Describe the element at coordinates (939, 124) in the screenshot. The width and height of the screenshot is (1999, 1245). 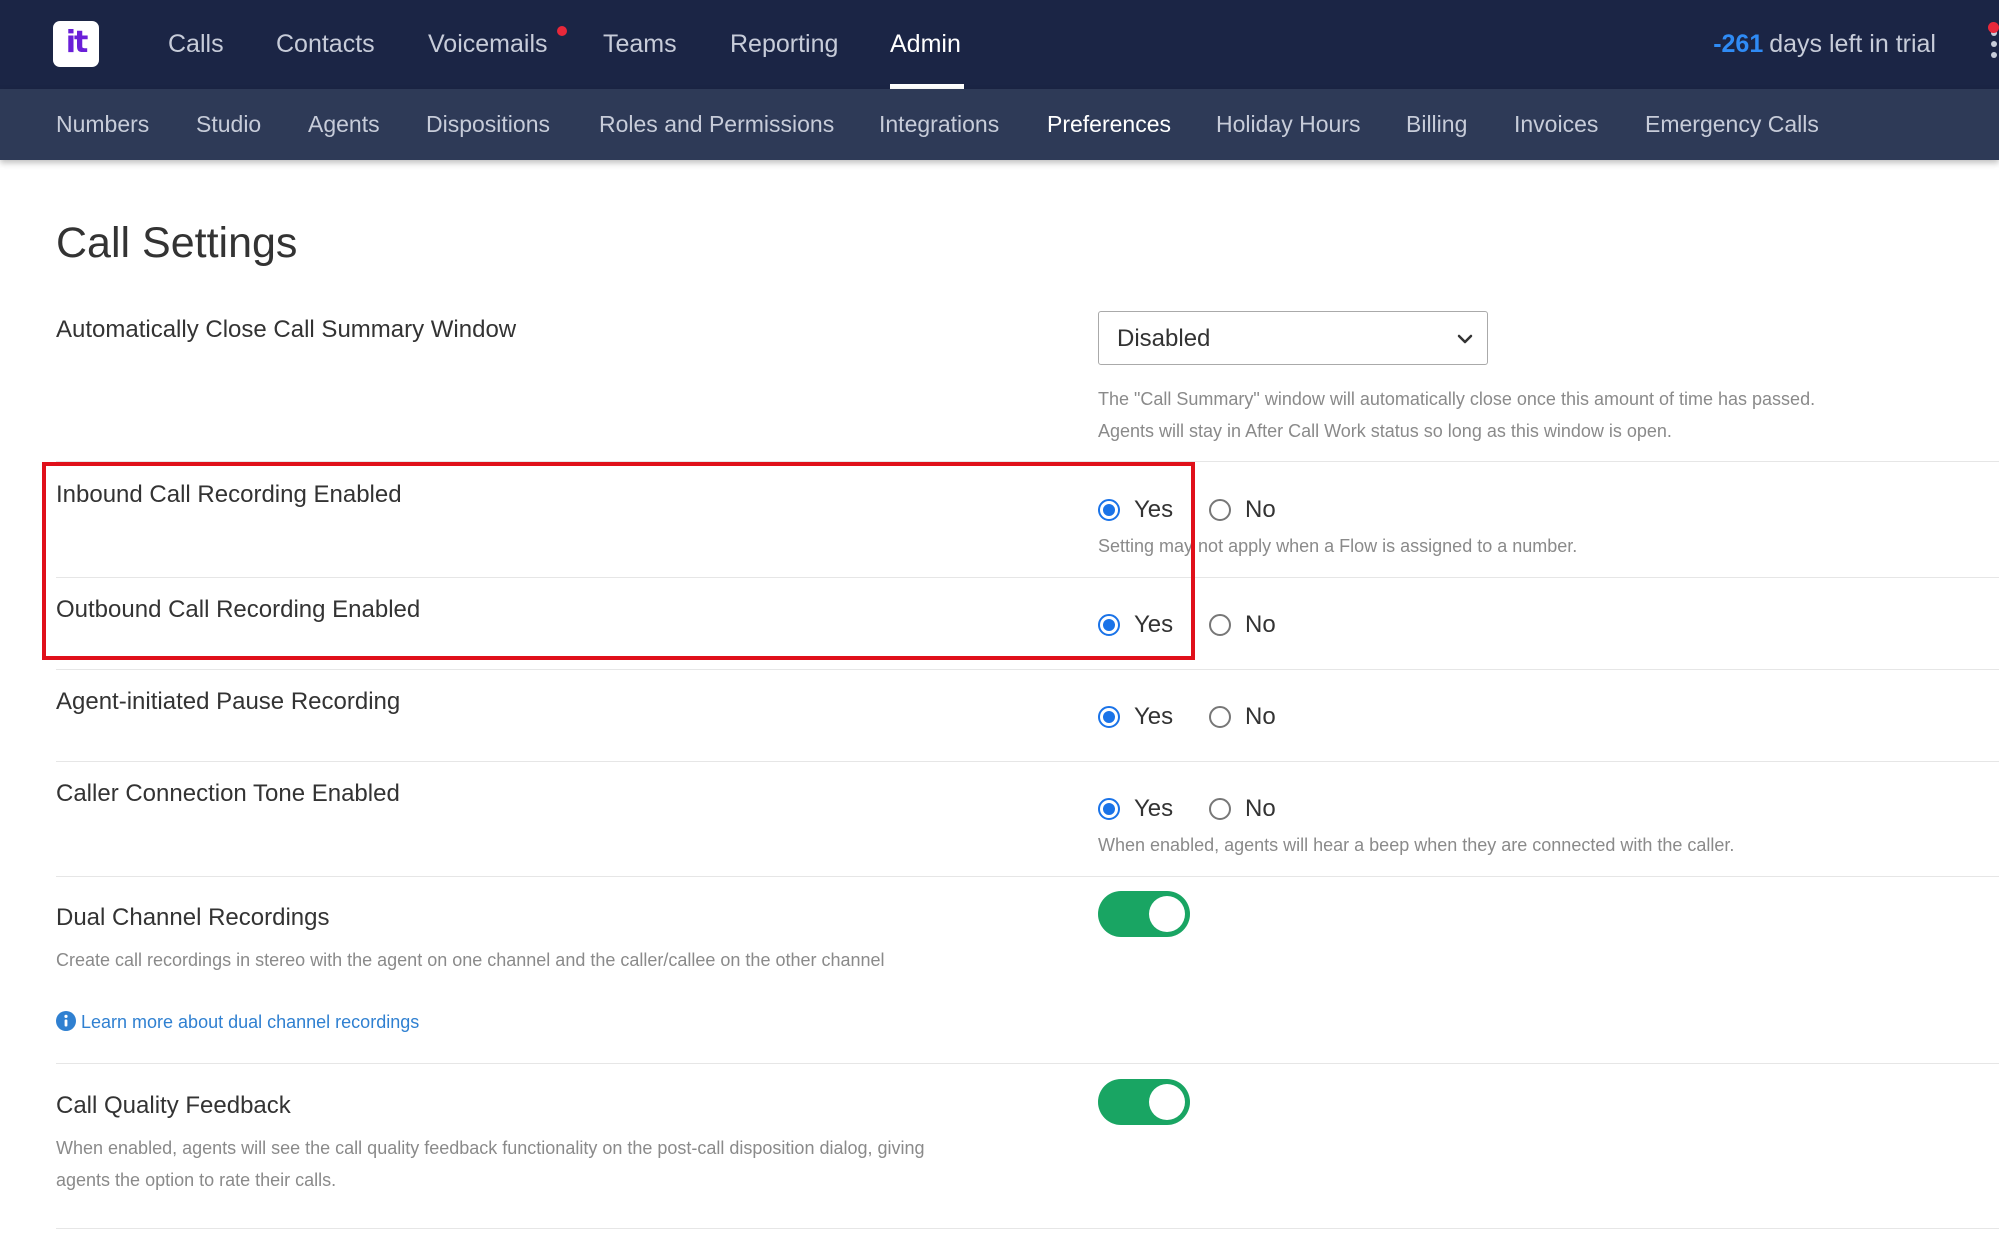
I see `subnav-integrations: Integrations` at that location.